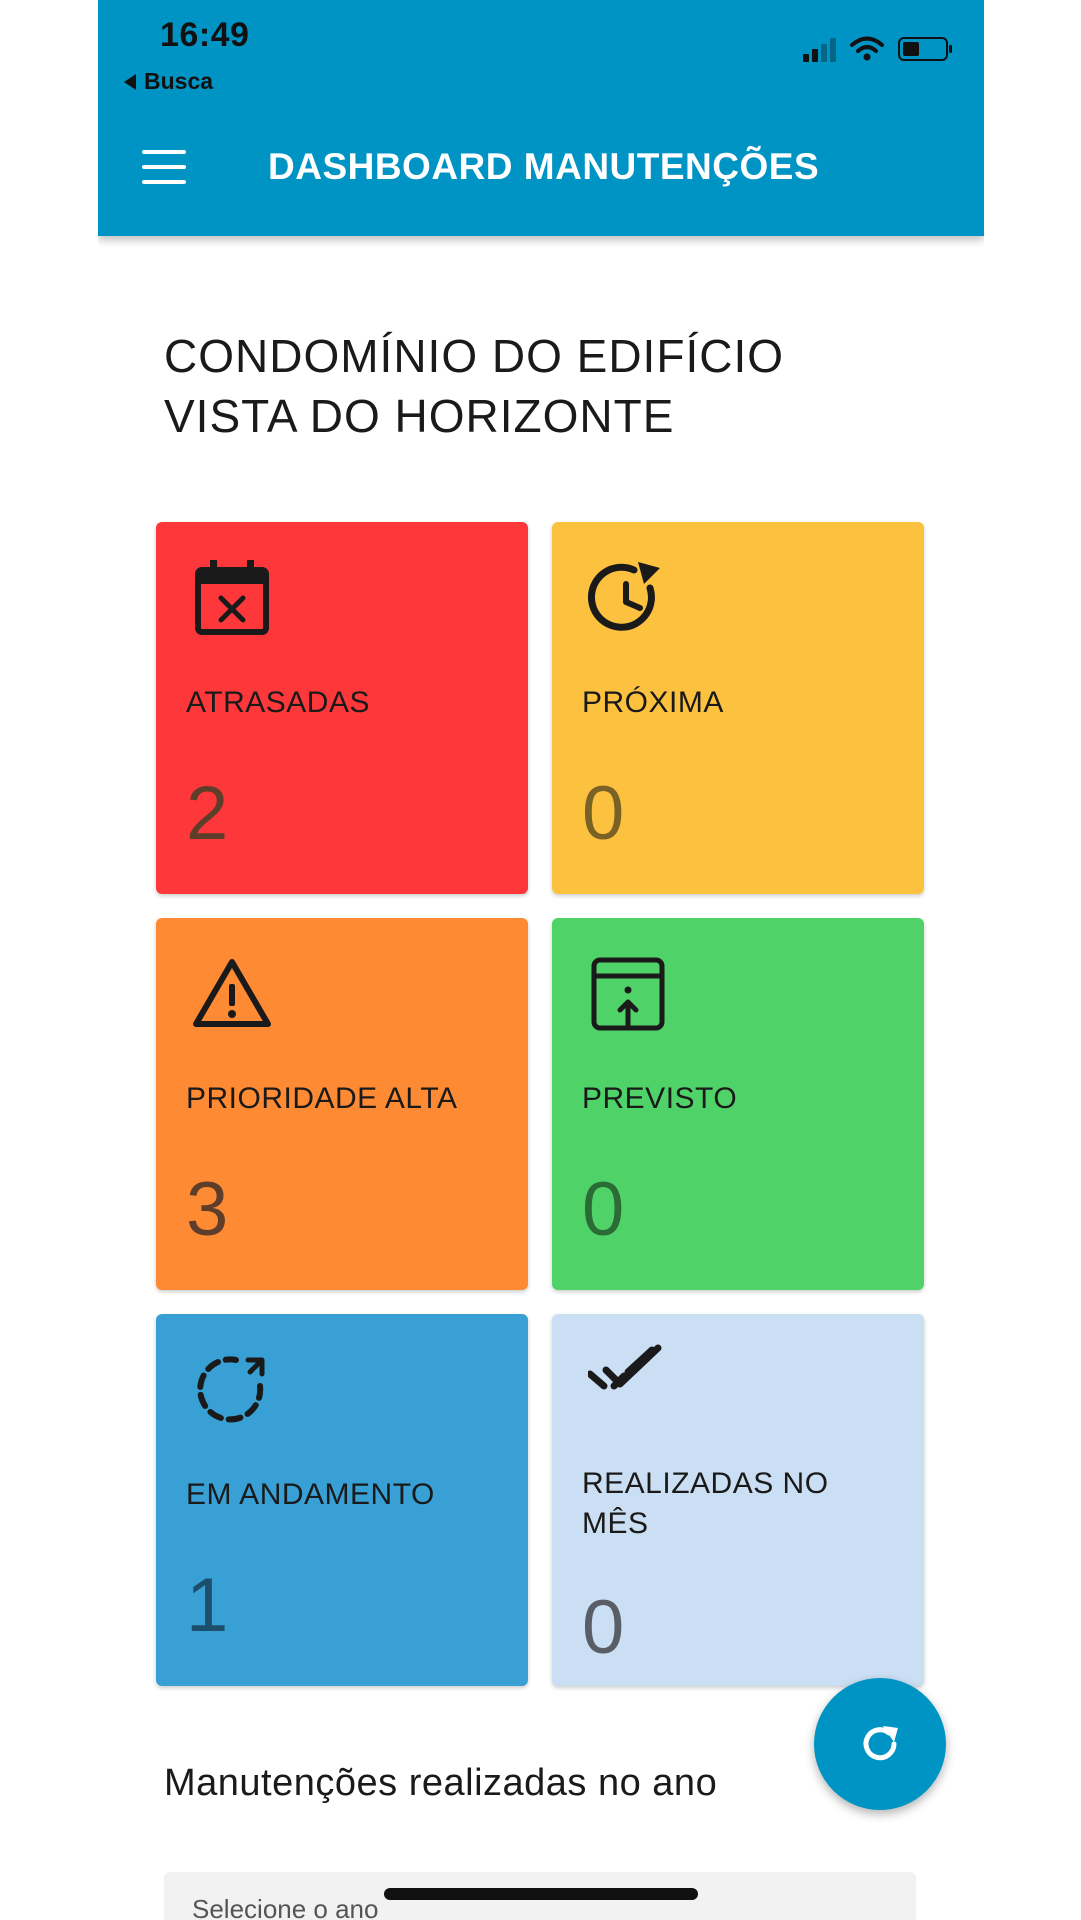  What do you see at coordinates (207, 1605) in the screenshot?
I see `card-value: 1` at bounding box center [207, 1605].